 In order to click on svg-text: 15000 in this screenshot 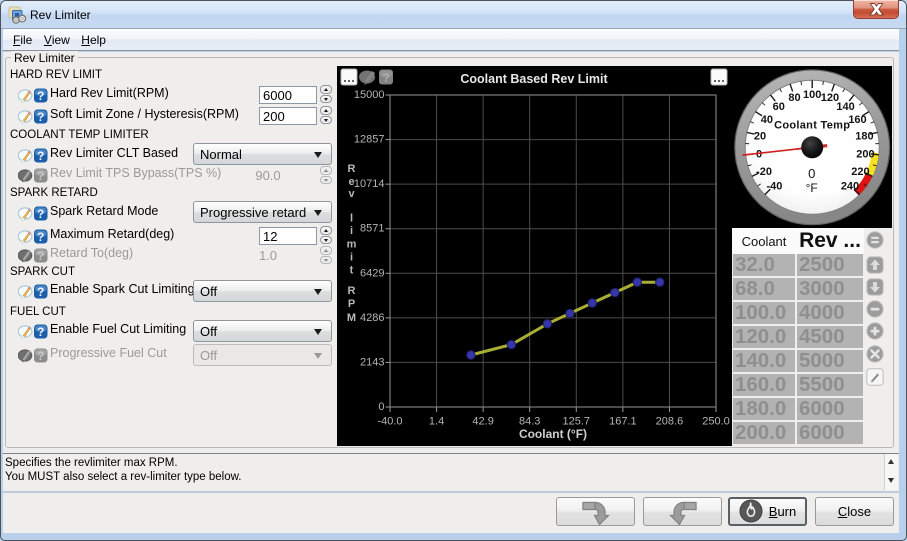, I will do `click(369, 95)`.